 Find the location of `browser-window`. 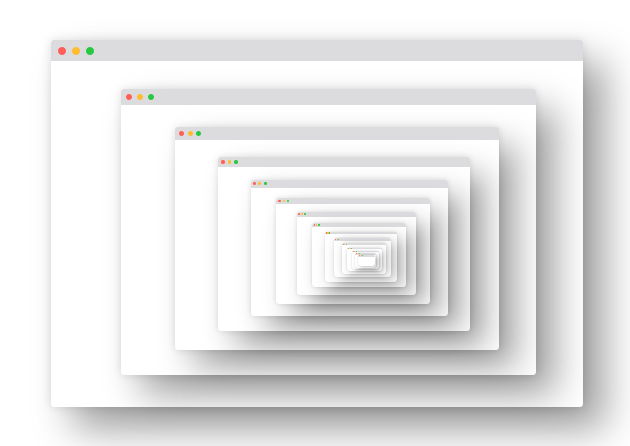

browser-window is located at coordinates (366, 261).